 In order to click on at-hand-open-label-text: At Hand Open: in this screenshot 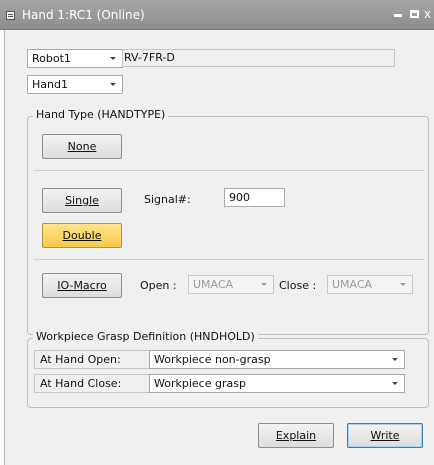, I will do `click(80, 359)`.